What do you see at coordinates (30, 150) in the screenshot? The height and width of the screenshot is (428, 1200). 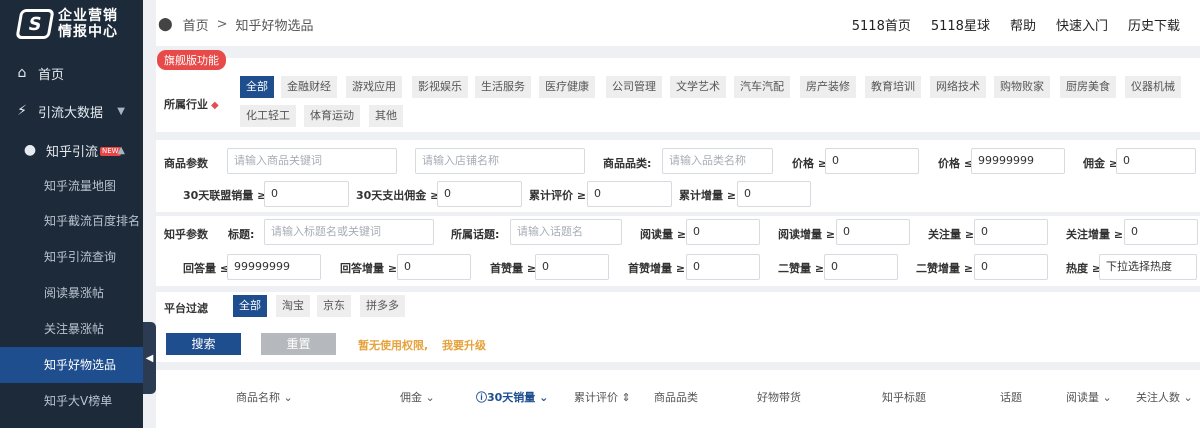 I see `zhihu-icon: ●` at bounding box center [30, 150].